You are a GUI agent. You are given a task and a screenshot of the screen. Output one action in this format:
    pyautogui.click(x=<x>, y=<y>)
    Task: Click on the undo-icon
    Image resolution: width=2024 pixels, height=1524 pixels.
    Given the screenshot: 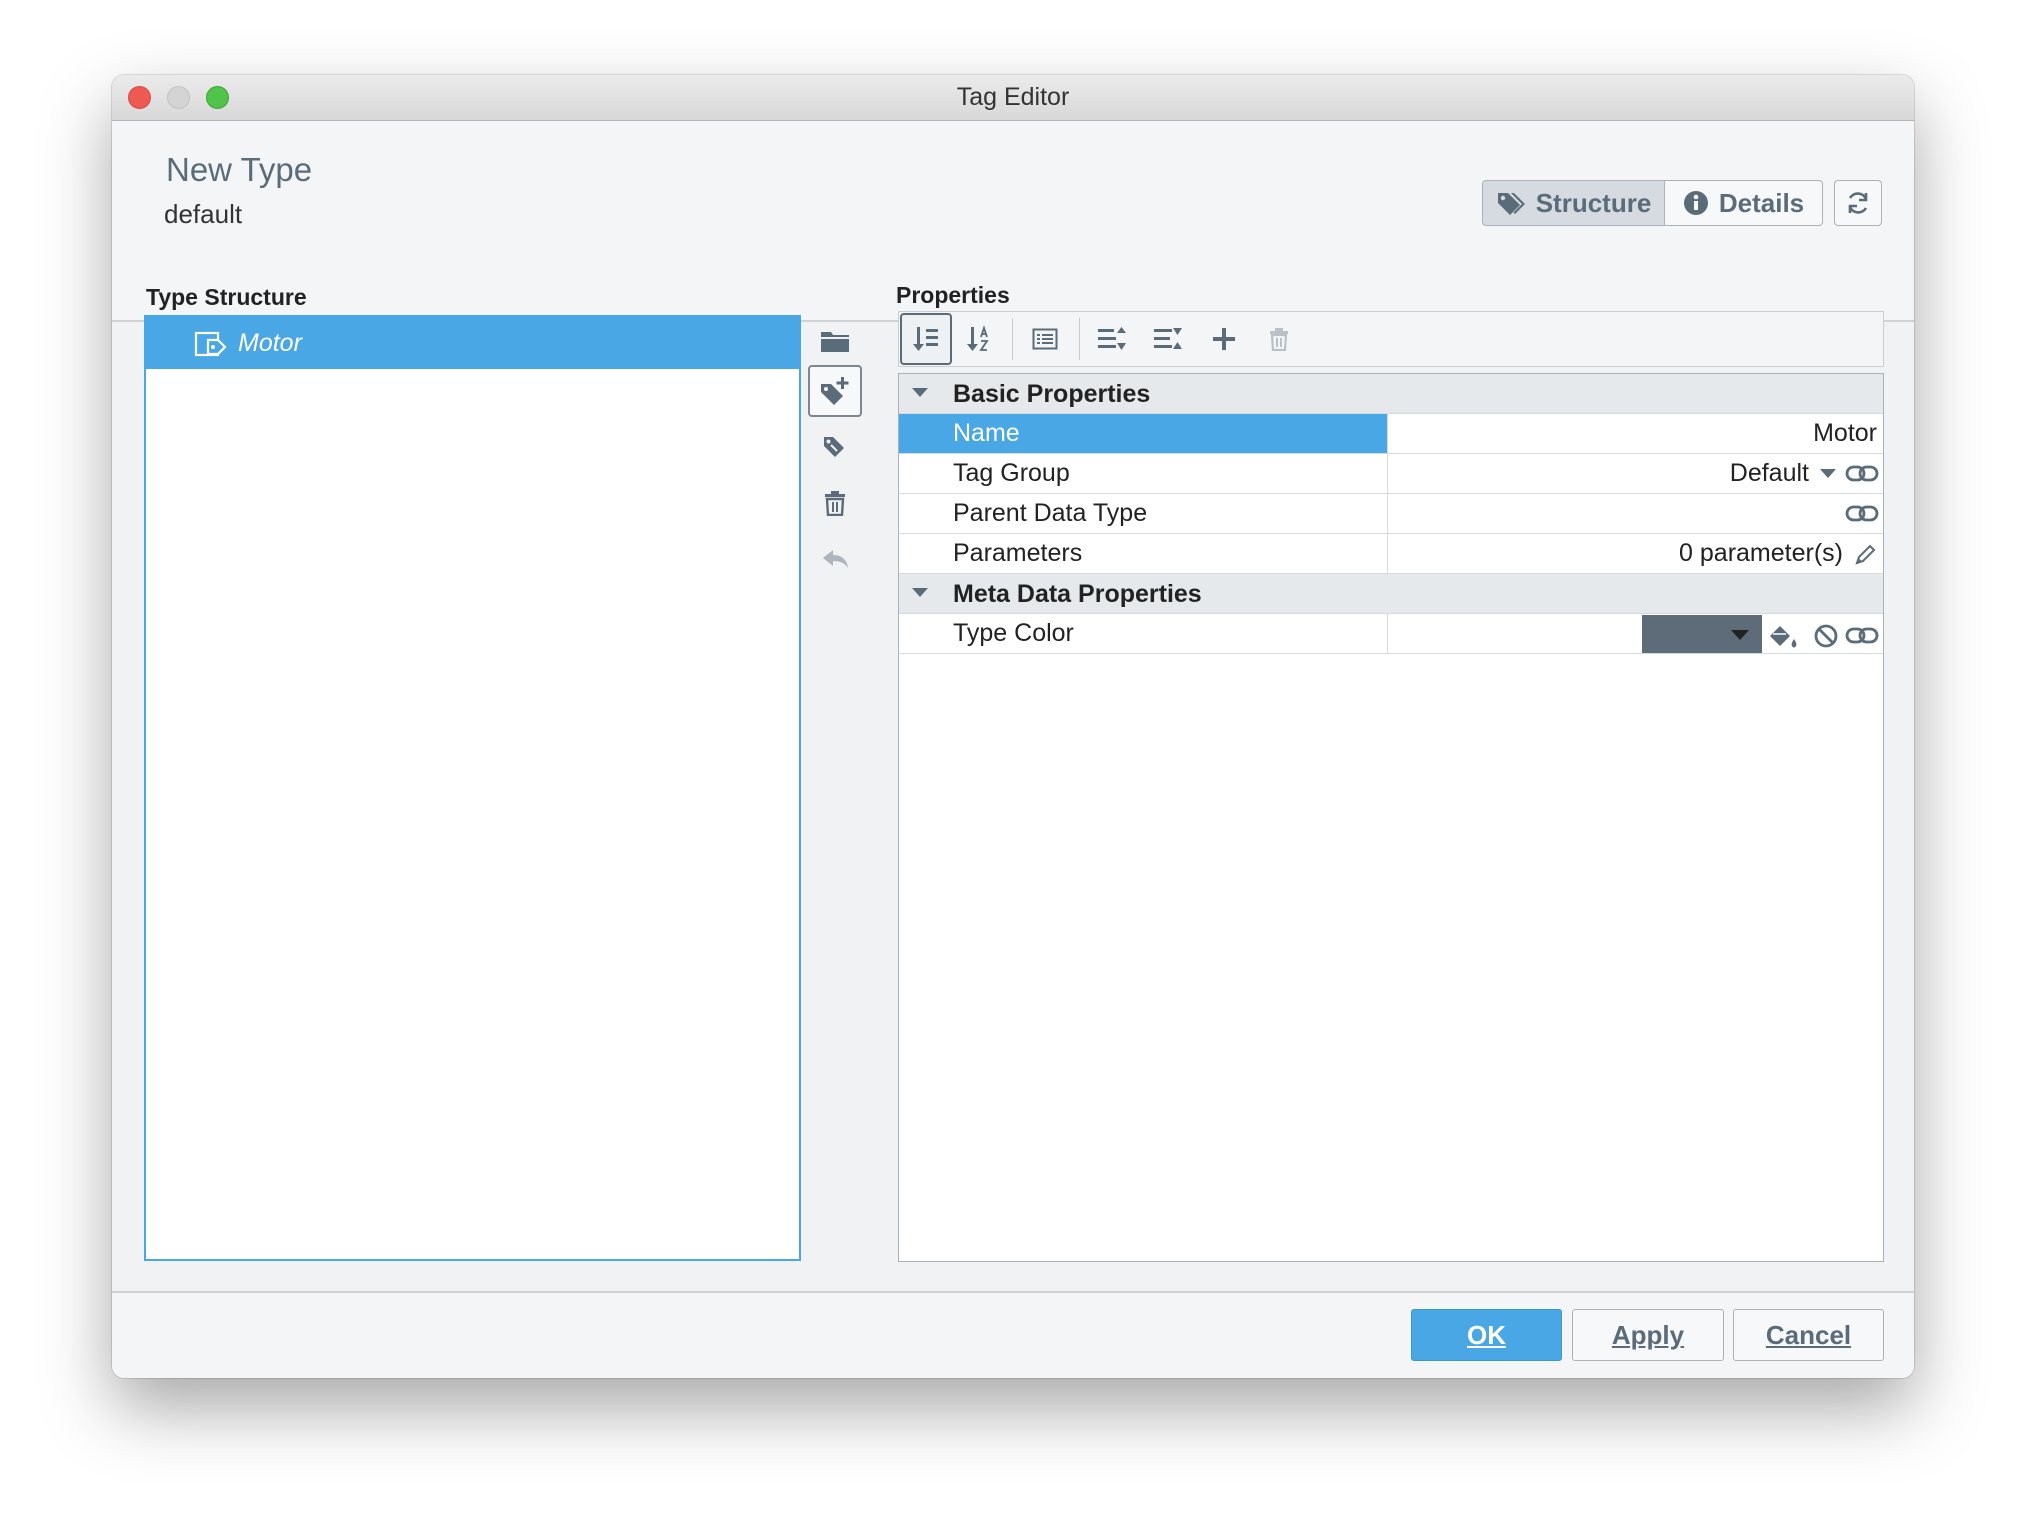 What is the action you would take?
    pyautogui.click(x=835, y=559)
    